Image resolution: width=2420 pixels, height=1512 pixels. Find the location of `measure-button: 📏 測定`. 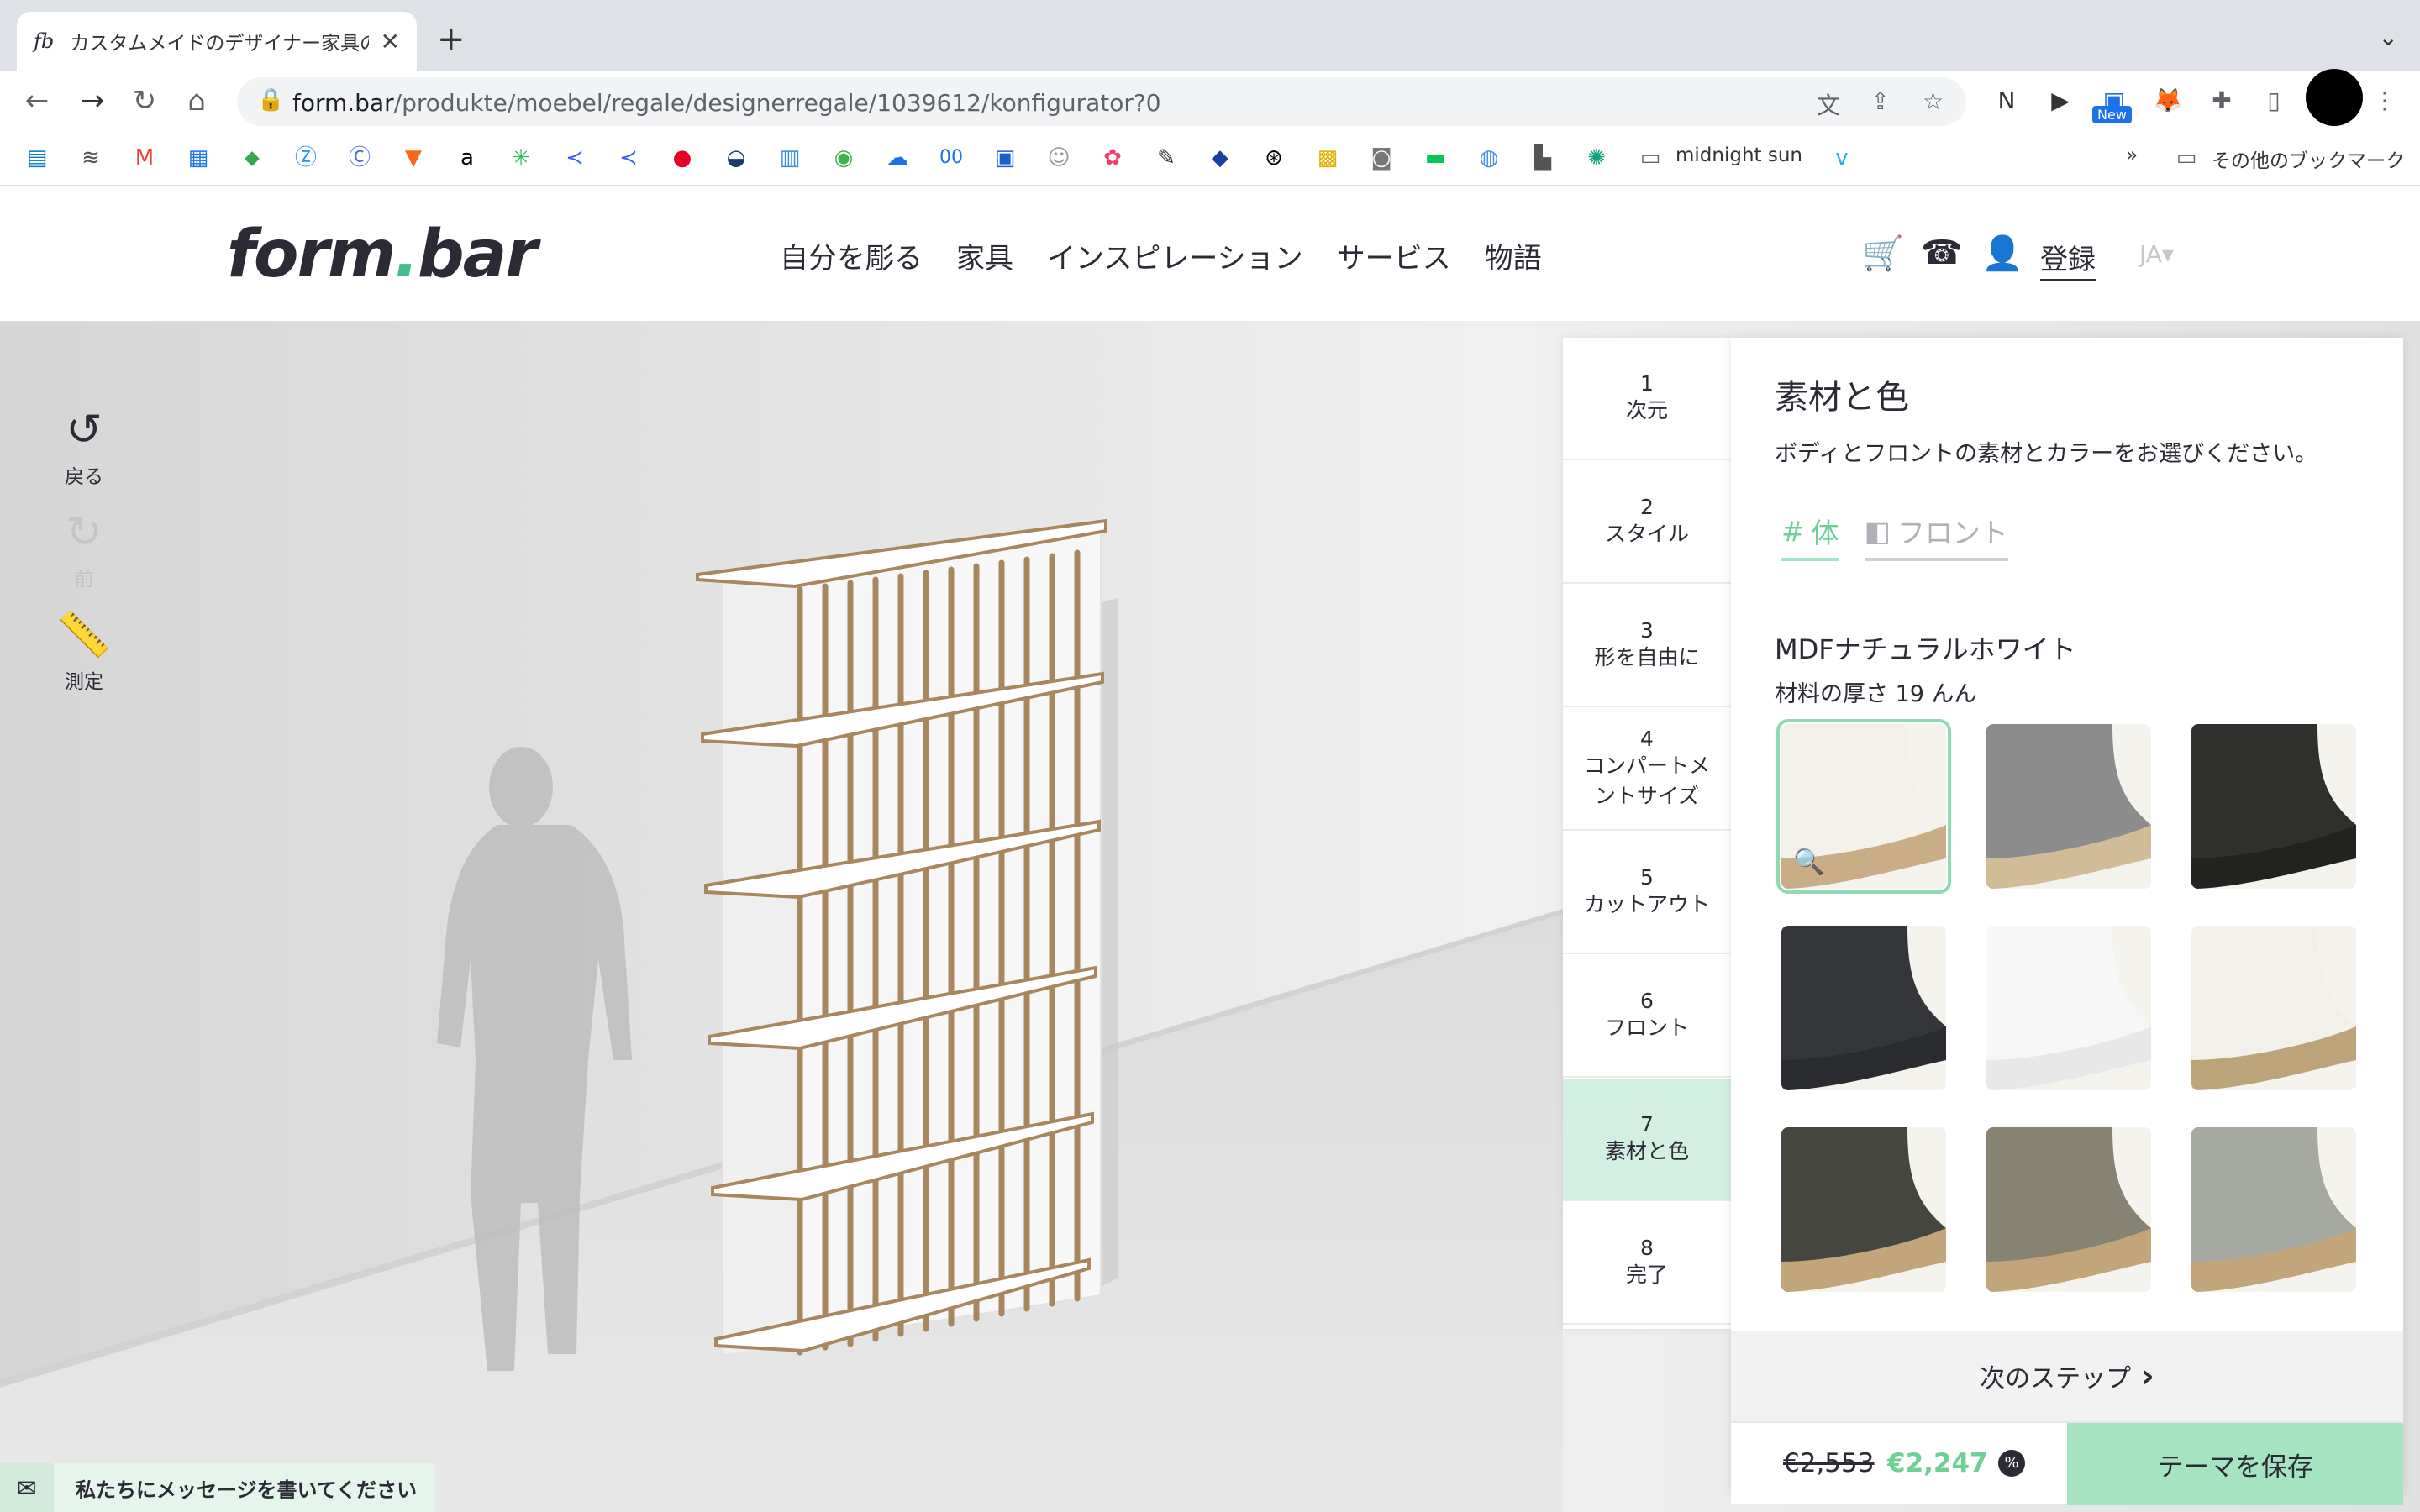

measure-button: 📏 測定 is located at coordinates (84, 652).